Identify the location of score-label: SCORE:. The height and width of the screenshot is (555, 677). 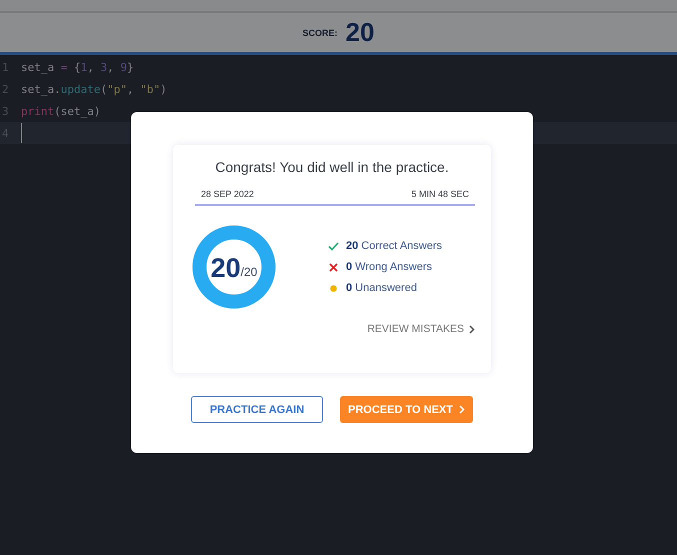
(320, 33).